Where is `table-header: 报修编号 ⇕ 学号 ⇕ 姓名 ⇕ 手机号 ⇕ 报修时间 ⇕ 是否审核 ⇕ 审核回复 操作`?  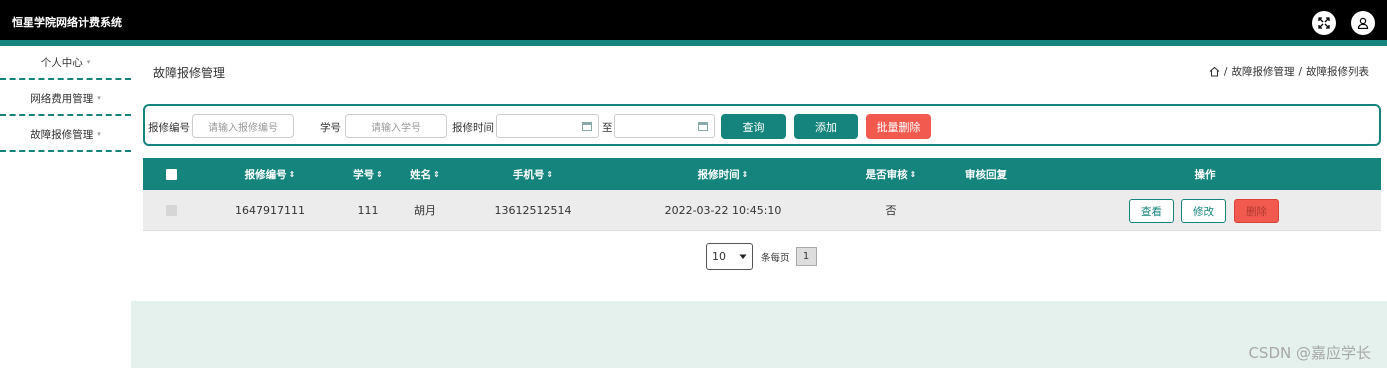
table-header: 报修编号 ⇕ 学号 ⇕ 姓名 ⇕ 手机号 ⇕ 报修时间 ⇕ 是否审核 ⇕ 审核回复 操作 is located at coordinates (762, 174).